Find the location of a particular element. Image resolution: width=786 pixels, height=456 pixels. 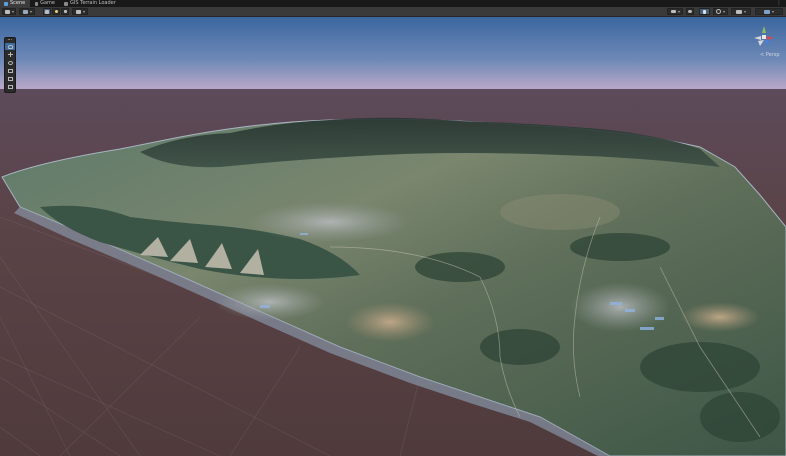

projection-label: < Persp is located at coordinates (770, 55).